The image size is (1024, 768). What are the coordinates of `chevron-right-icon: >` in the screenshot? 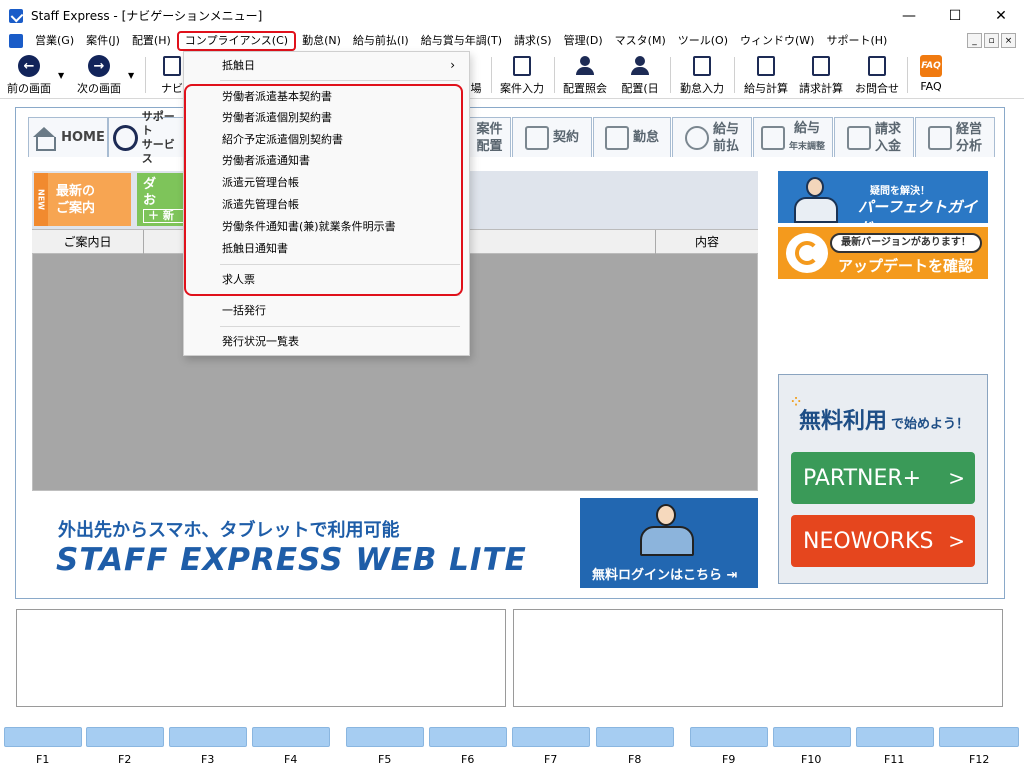 It's located at (956, 478).